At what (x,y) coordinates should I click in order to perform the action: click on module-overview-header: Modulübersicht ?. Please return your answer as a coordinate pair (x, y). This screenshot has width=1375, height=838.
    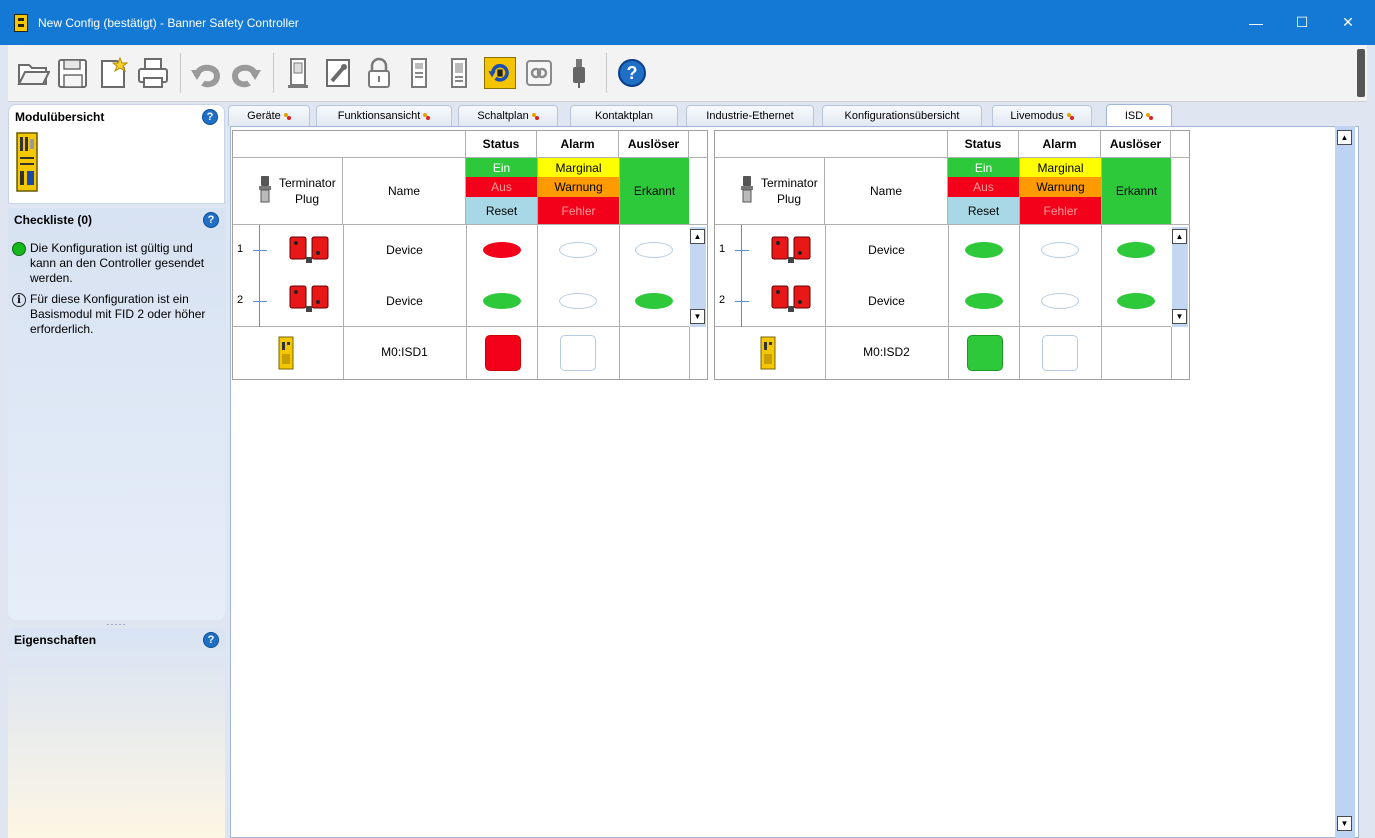
    Looking at the image, I should click on (116, 117).